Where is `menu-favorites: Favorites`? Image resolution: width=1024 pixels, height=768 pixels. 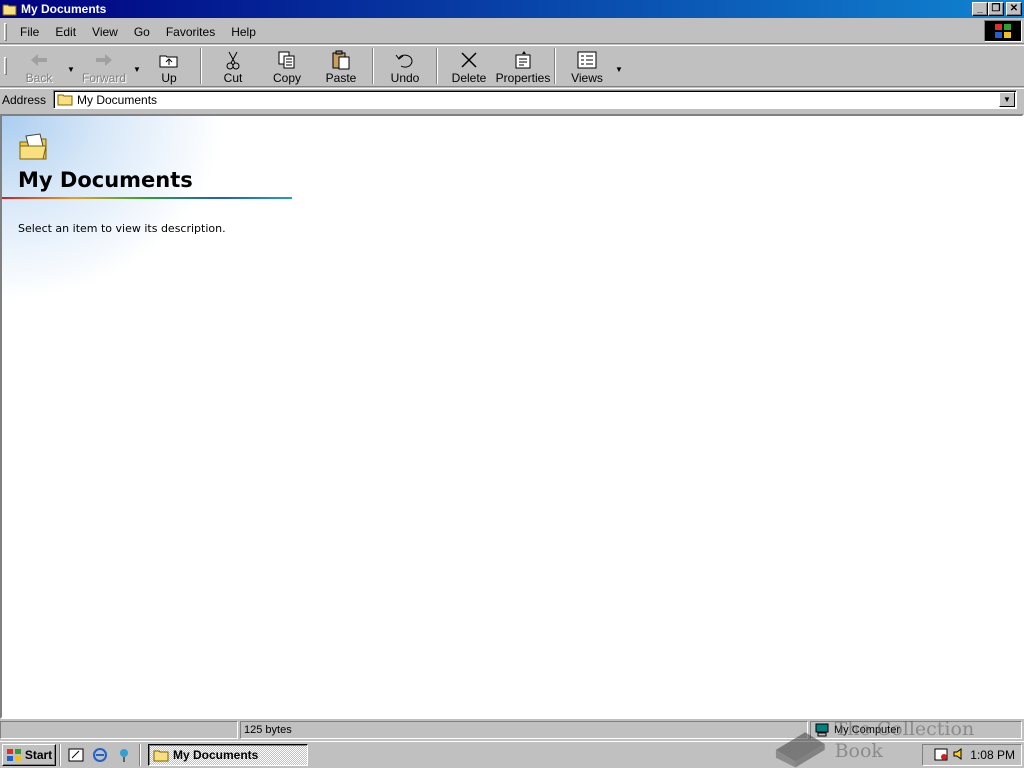
menu-favorites: Favorites is located at coordinates (190, 32).